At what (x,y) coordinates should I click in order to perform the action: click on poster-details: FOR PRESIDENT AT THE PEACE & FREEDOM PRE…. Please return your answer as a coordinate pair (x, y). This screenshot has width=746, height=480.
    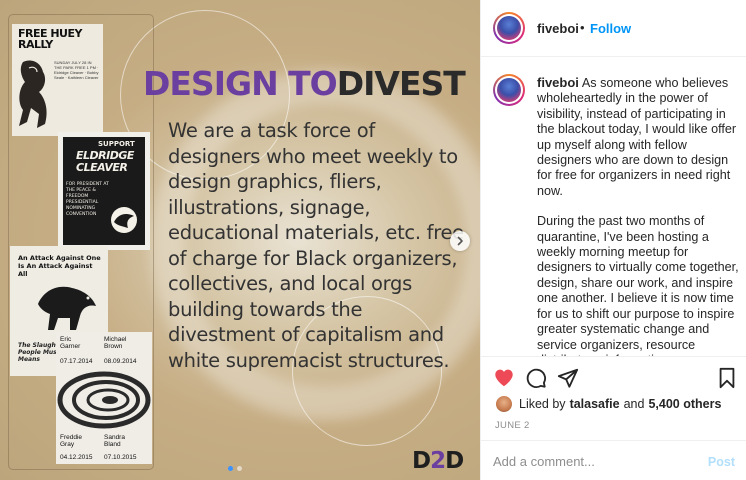
    Looking at the image, I should click on (87, 199).